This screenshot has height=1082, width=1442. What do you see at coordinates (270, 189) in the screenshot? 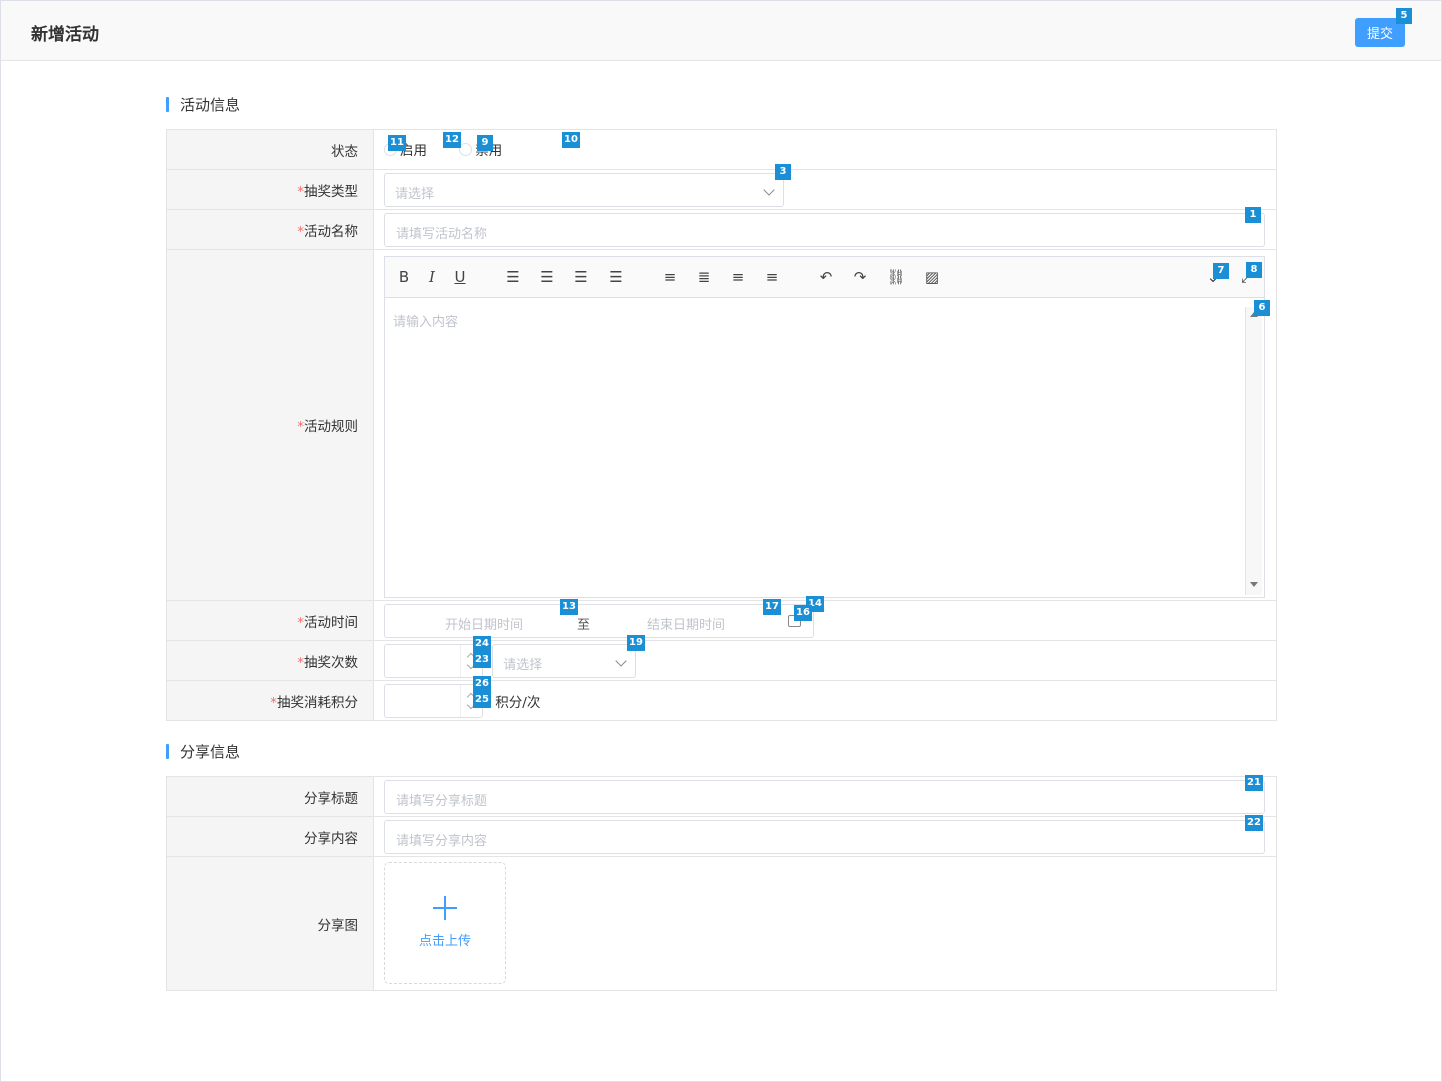
I see `lottery-type-label: *抽奖类型` at bounding box center [270, 189].